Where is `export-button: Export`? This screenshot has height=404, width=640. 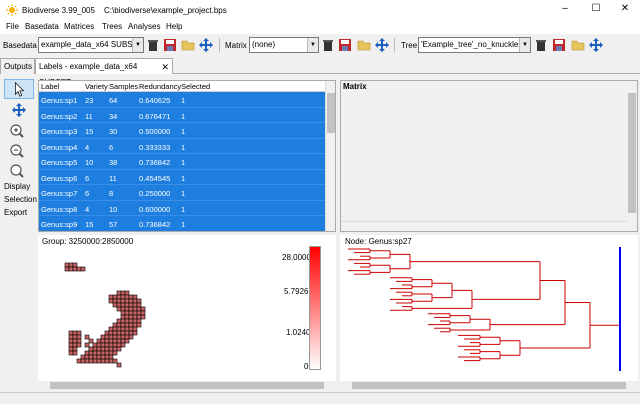 export-button: Export is located at coordinates (15, 212).